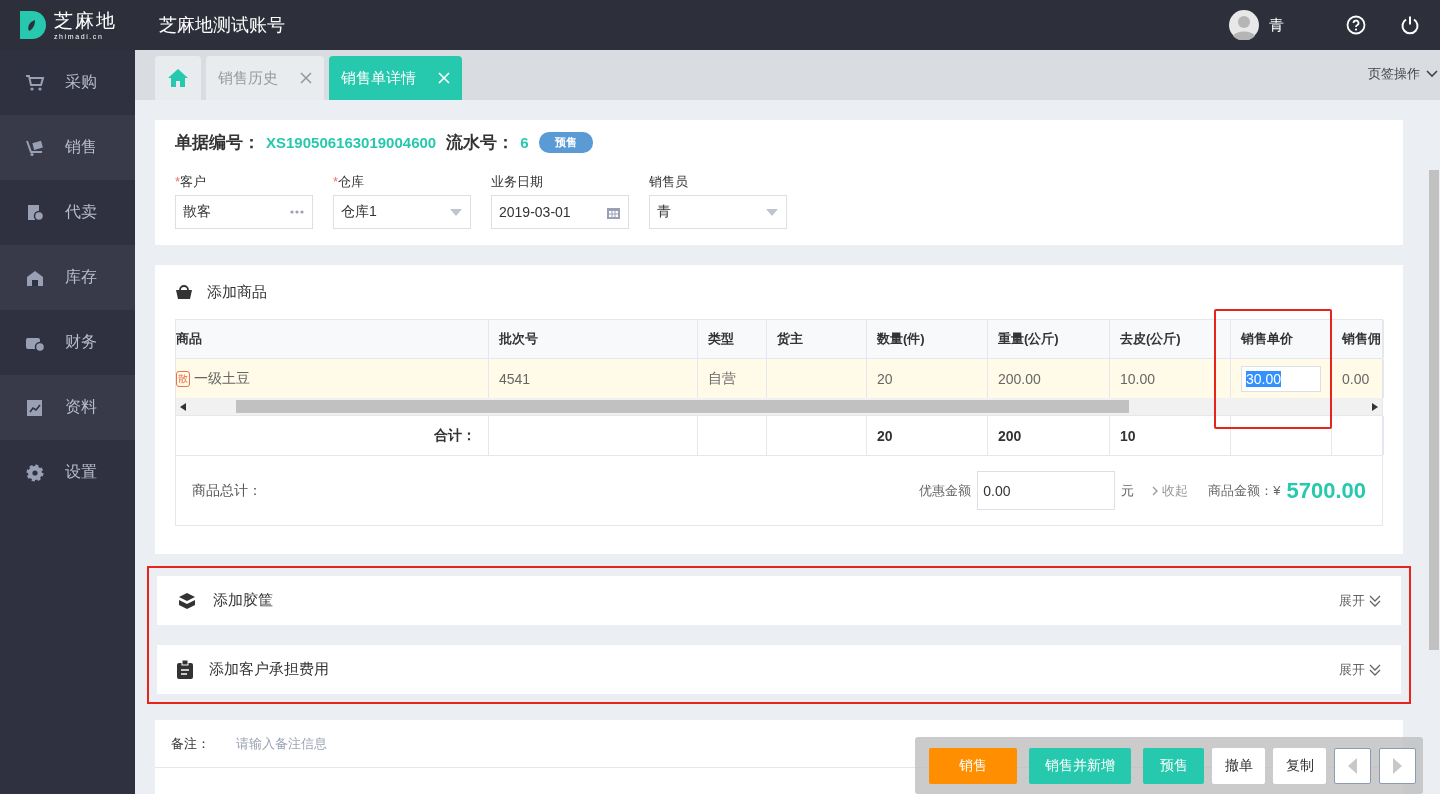 The width and height of the screenshot is (1440, 794). I want to click on column-header: 商品, so click(332, 339).